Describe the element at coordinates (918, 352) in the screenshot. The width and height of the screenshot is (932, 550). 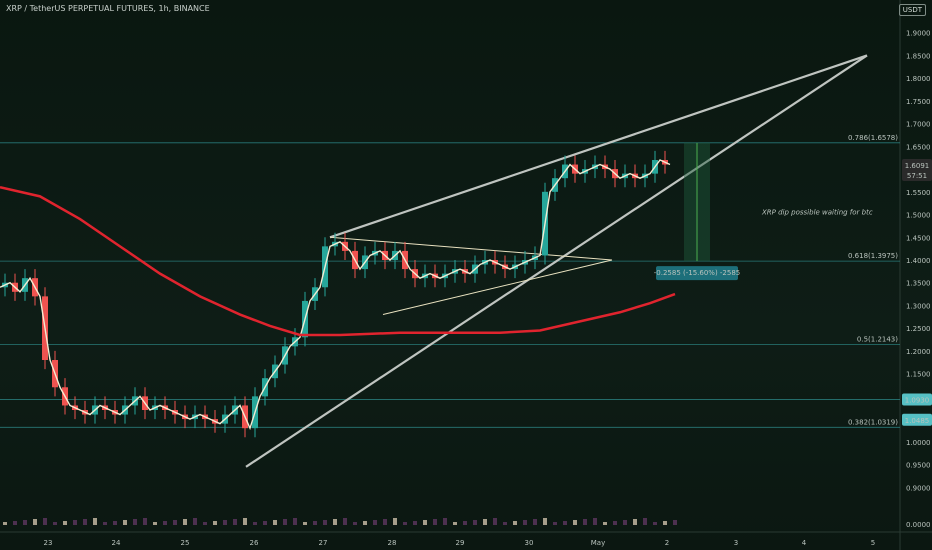
I see `y-tick-label: 1.2000` at that location.